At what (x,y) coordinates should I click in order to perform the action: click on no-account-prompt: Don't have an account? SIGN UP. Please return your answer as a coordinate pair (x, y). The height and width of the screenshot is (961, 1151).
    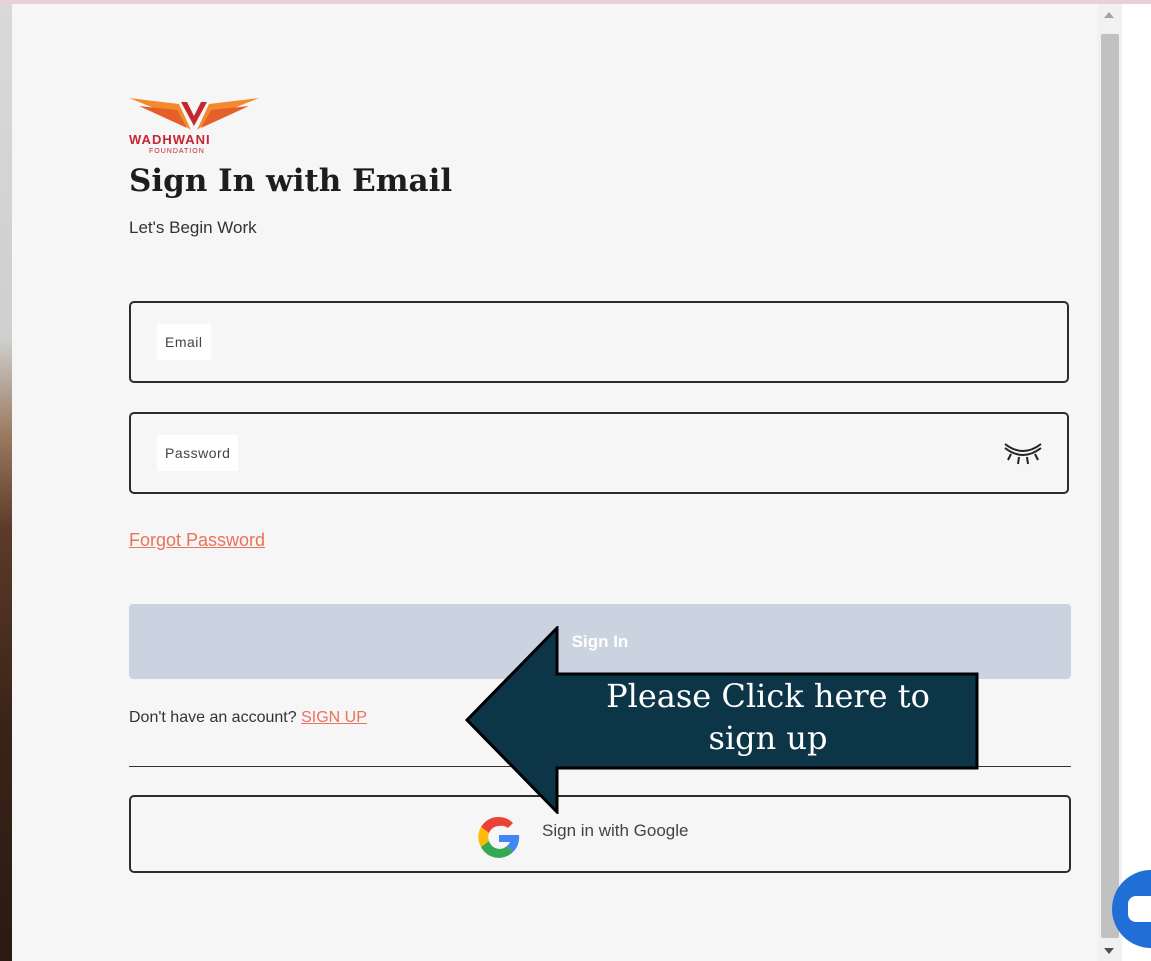
    Looking at the image, I should click on (248, 718).